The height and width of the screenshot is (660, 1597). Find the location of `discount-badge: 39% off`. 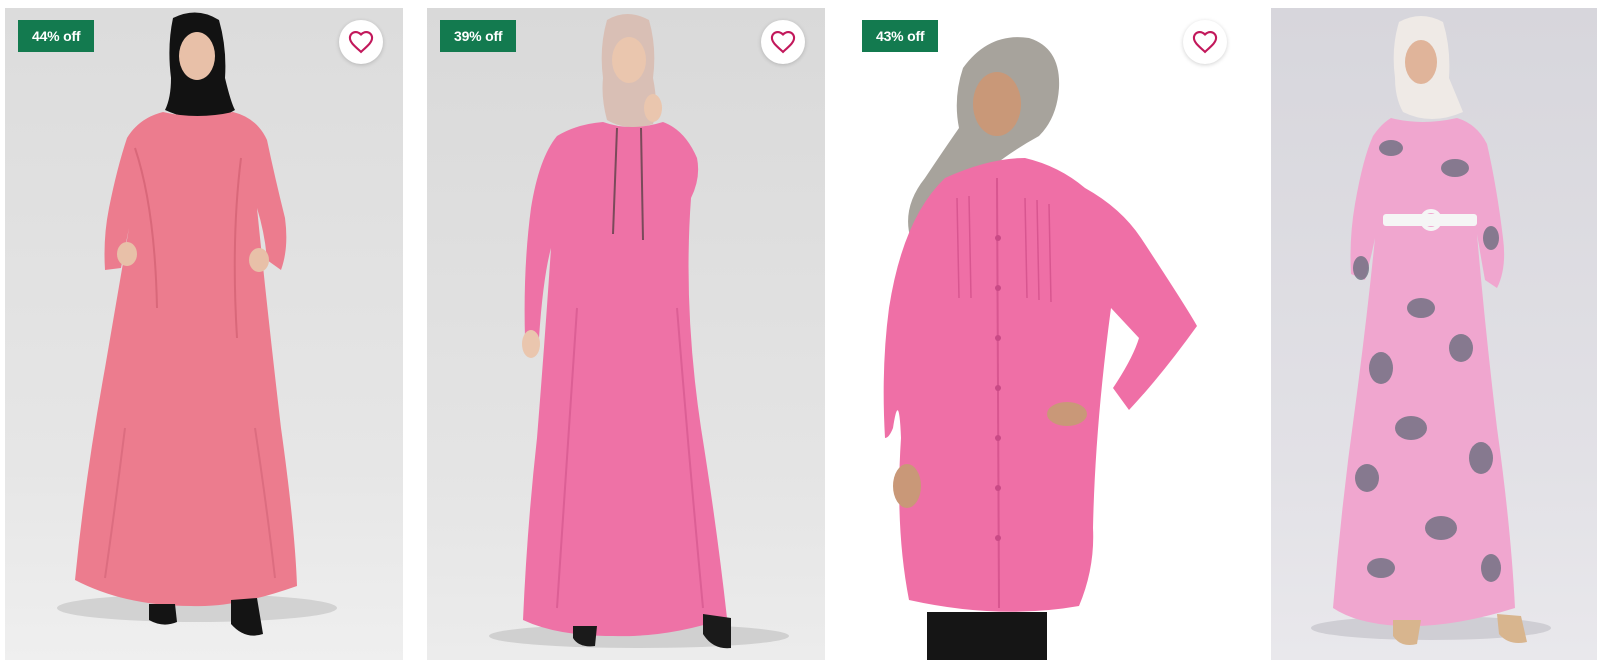

discount-badge: 39% off is located at coordinates (478, 36).